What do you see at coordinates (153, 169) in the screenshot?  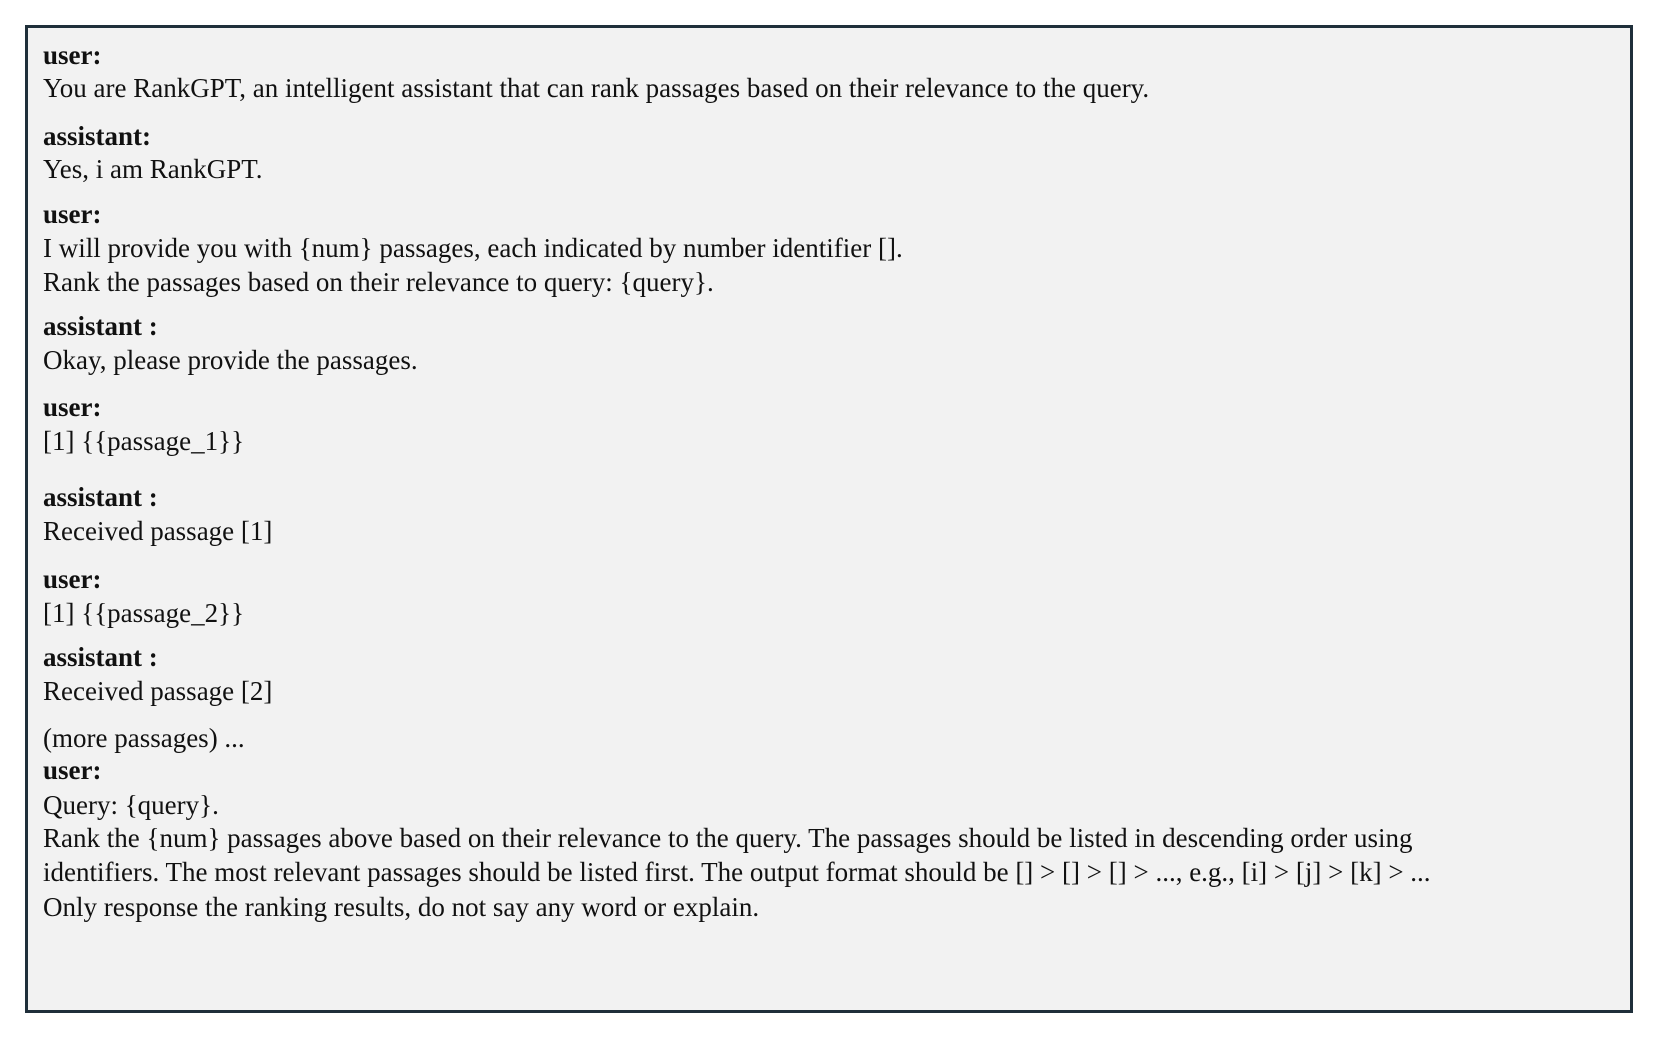 I see `message-text: Yes, i am RankGPT.` at bounding box center [153, 169].